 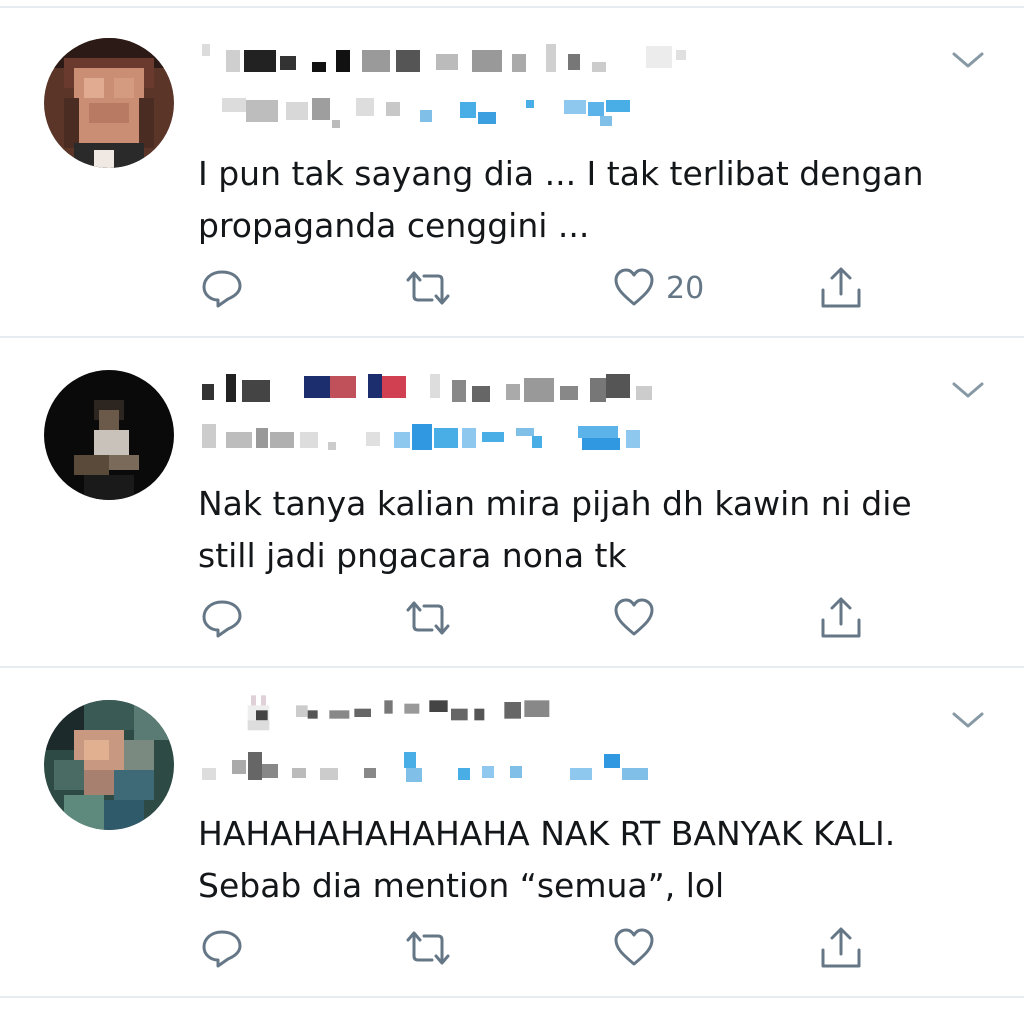 I want to click on tweet-actions: 20, so click(x=512, y=288).